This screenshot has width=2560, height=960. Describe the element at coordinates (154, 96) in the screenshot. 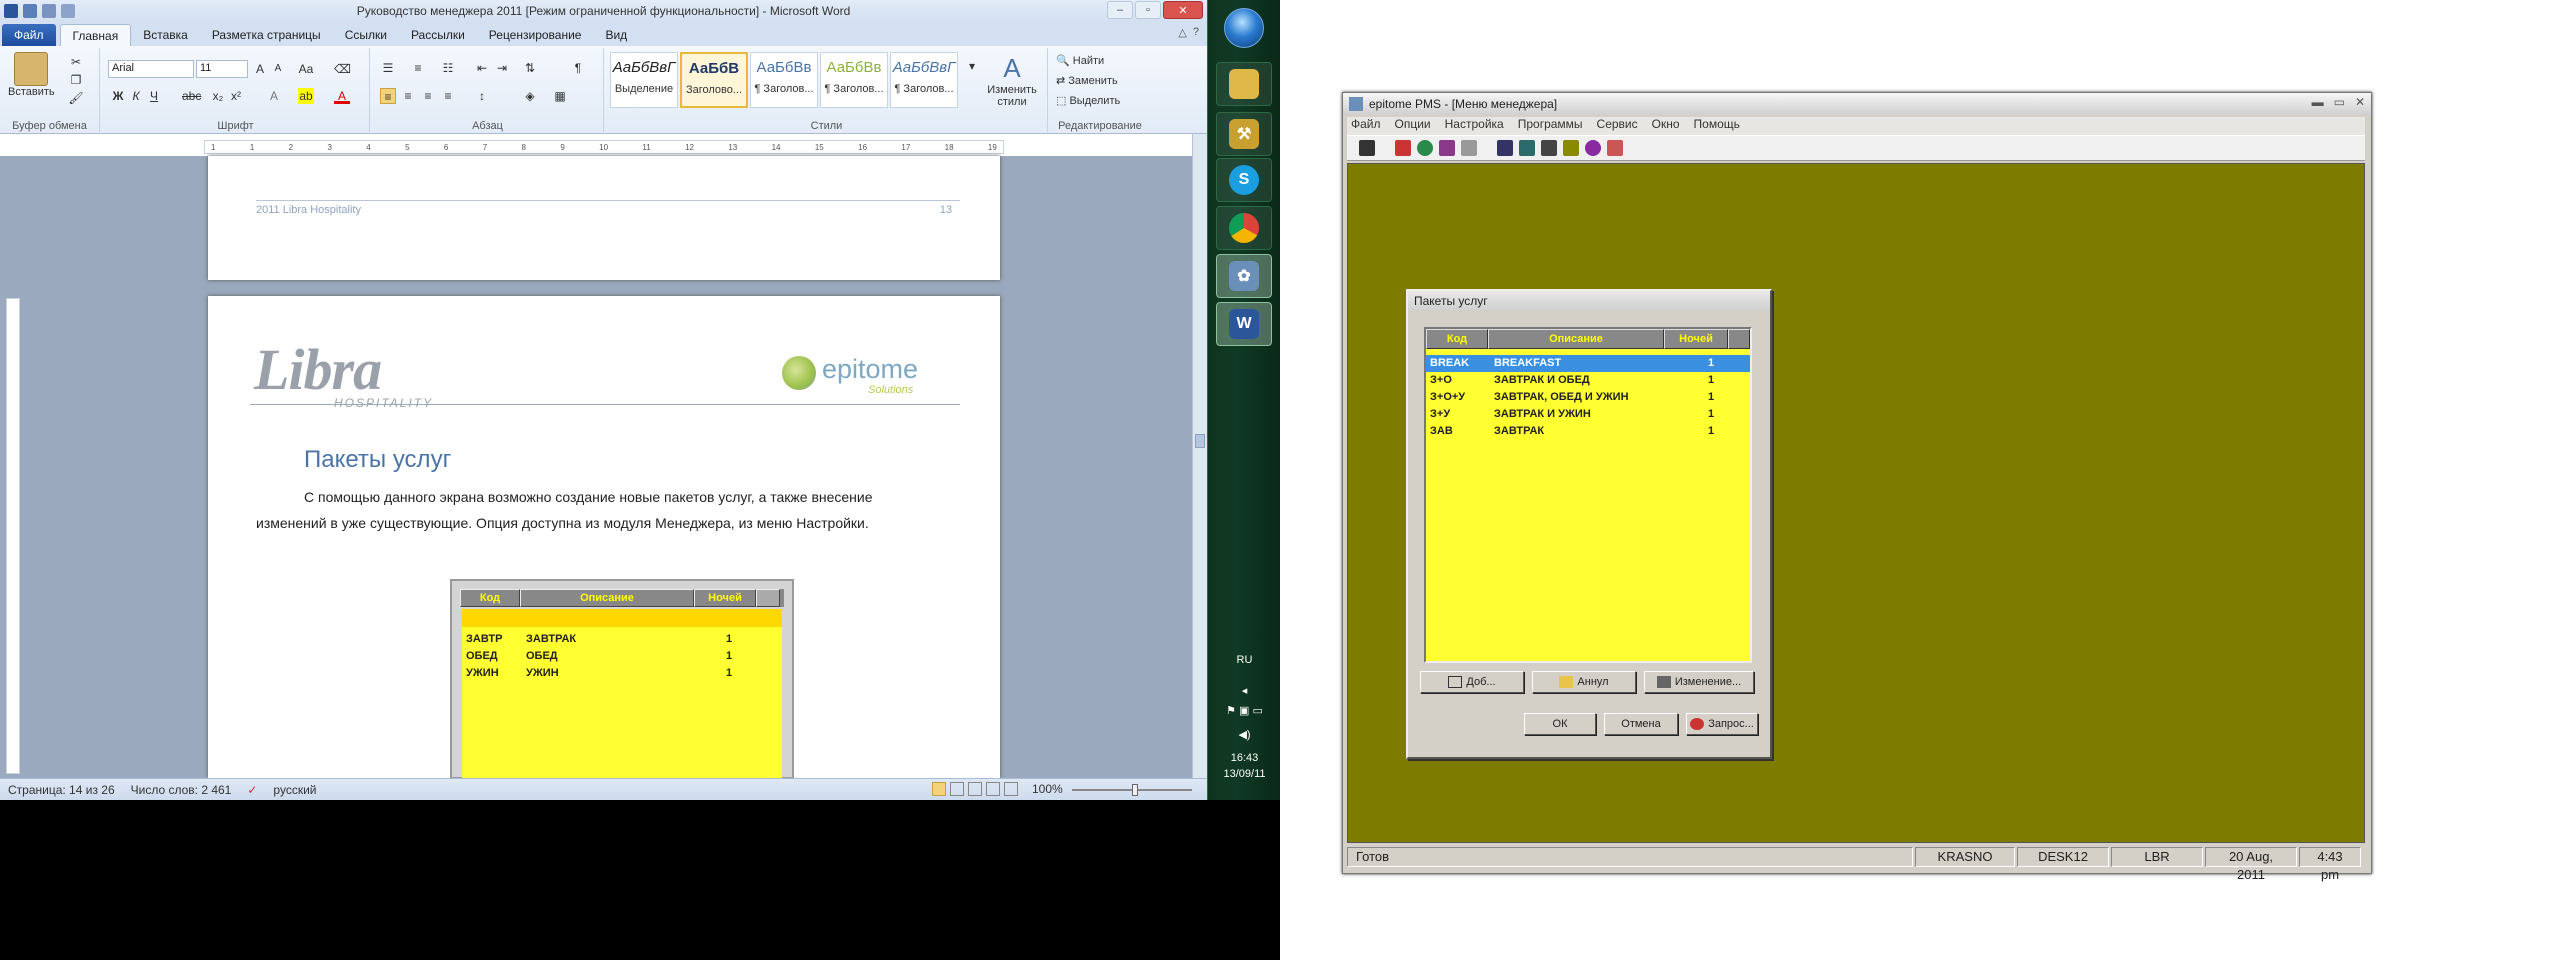

I see `underline-icon: Ч` at that location.